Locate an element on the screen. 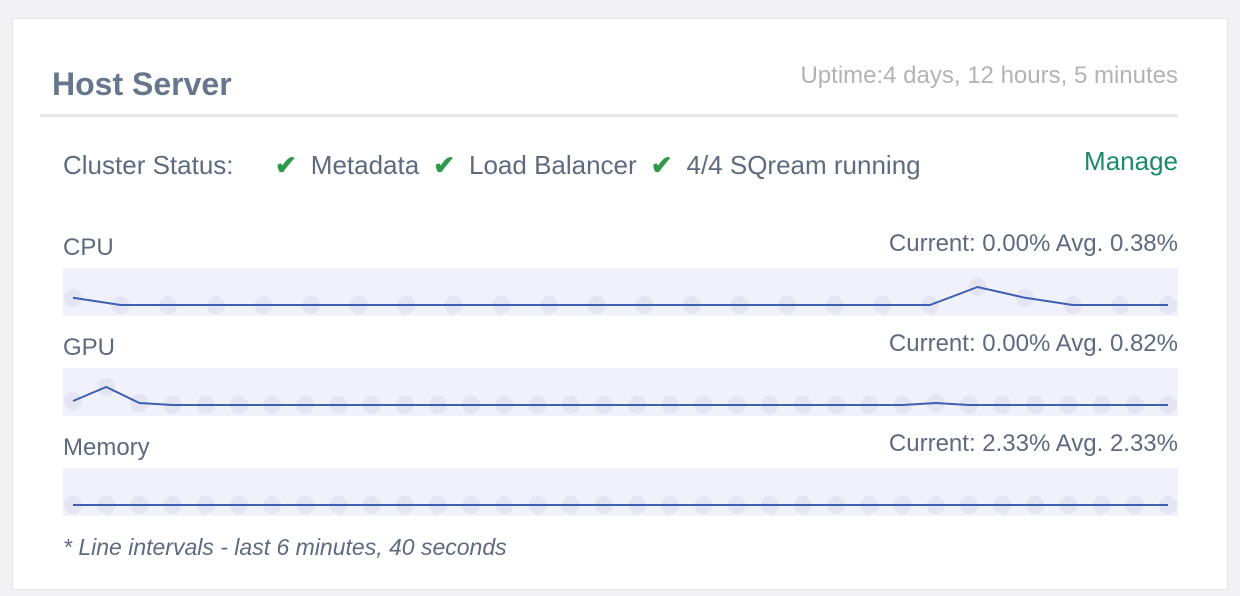 The image size is (1240, 596). status-item-sqream: ✔ 4/4 SQream running is located at coordinates (786, 165).